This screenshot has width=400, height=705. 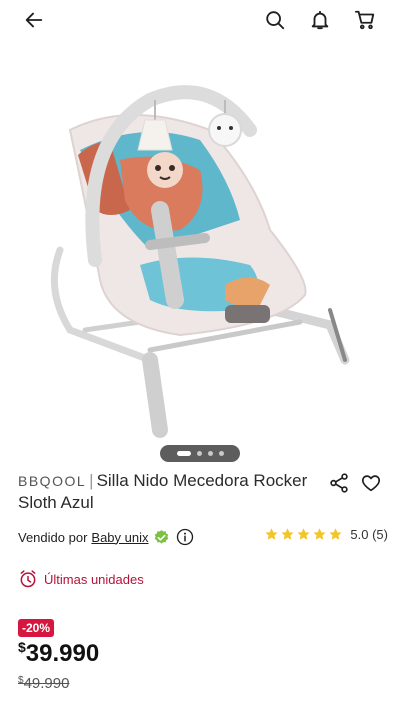 I want to click on cart-icon, so click(x=364, y=20).